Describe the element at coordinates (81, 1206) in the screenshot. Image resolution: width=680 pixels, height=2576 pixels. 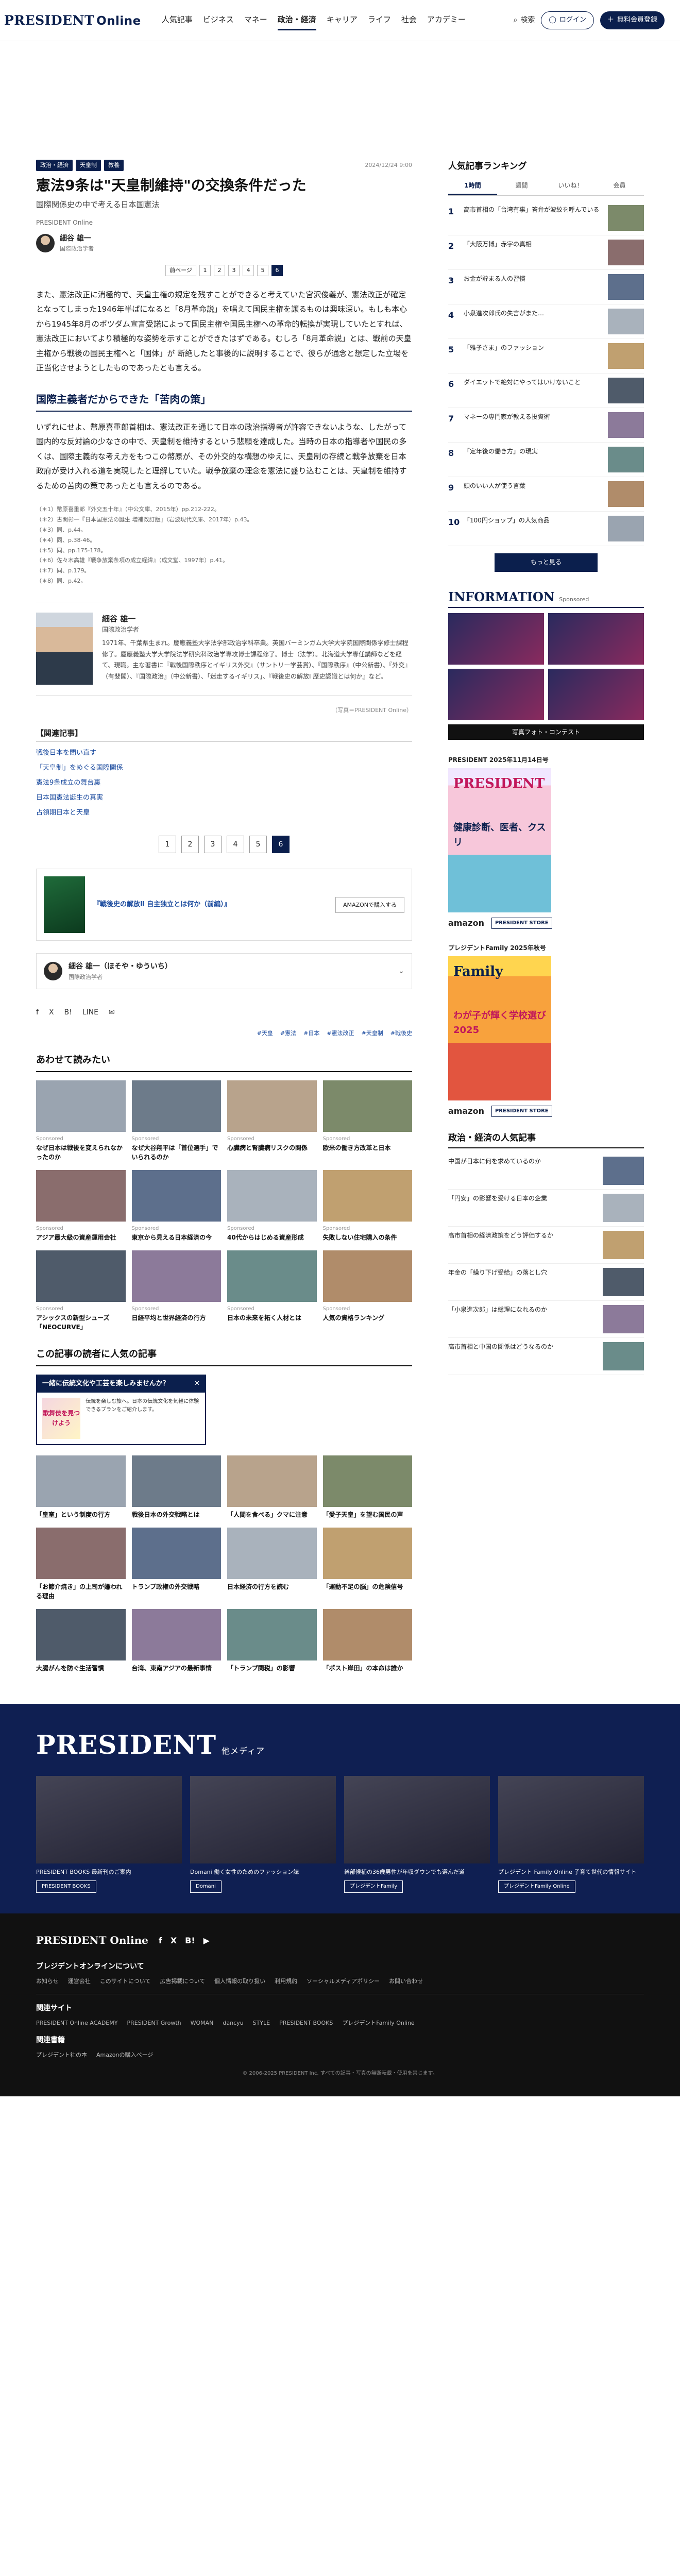
I see `article-card: Sponsored アジア最大級の資産運用会社` at that location.